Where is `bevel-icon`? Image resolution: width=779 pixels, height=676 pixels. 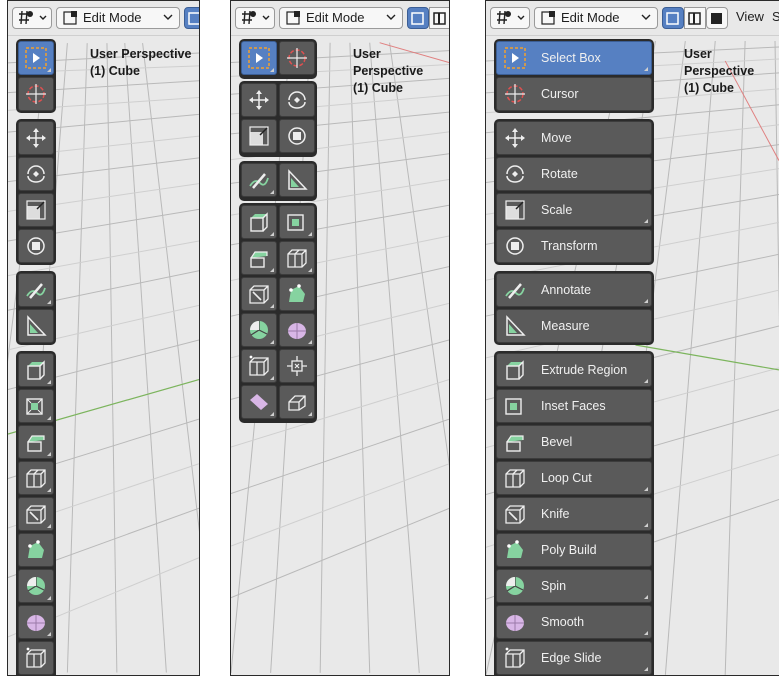 bevel-icon is located at coordinates (36, 443).